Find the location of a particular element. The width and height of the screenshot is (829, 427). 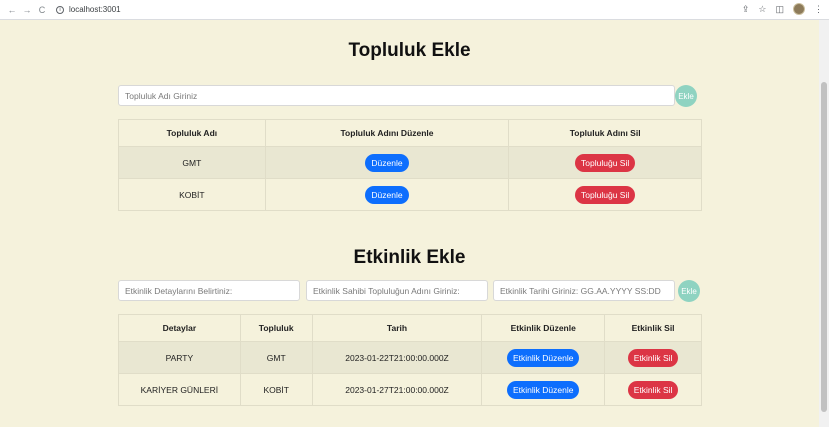

back-icon: ← is located at coordinates (12, 10).